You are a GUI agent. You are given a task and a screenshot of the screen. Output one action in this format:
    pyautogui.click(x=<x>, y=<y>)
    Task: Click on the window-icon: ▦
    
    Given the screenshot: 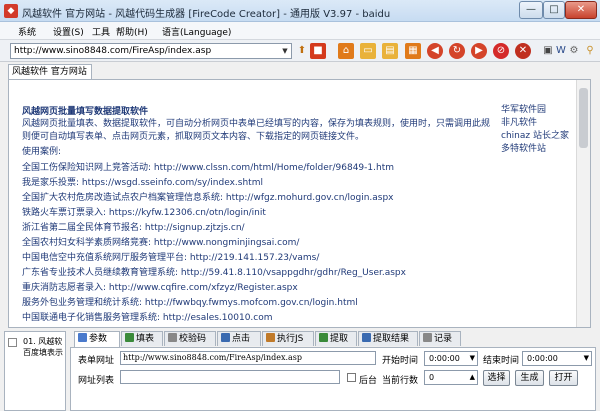 What is the action you would take?
    pyautogui.click(x=413, y=51)
    